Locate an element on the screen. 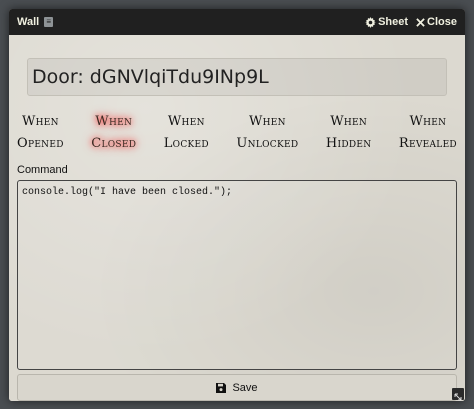 The image size is (474, 409). command-label: Command is located at coordinates (42, 170).